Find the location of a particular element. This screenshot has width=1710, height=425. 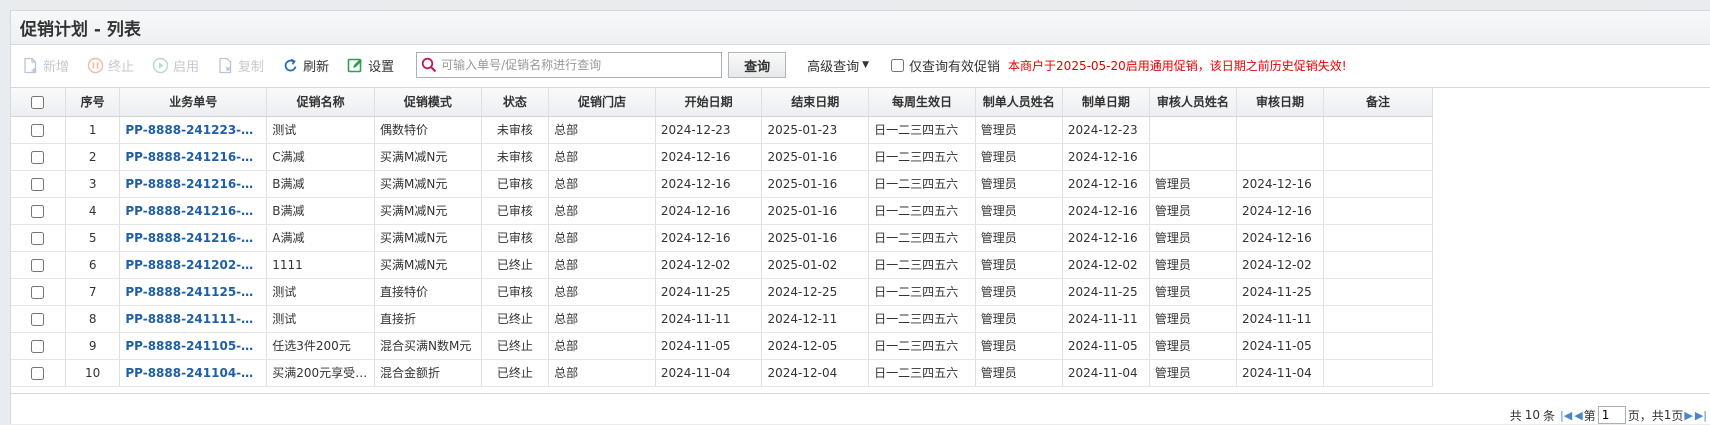

column-header: 制单日期 is located at coordinates (1106, 102).